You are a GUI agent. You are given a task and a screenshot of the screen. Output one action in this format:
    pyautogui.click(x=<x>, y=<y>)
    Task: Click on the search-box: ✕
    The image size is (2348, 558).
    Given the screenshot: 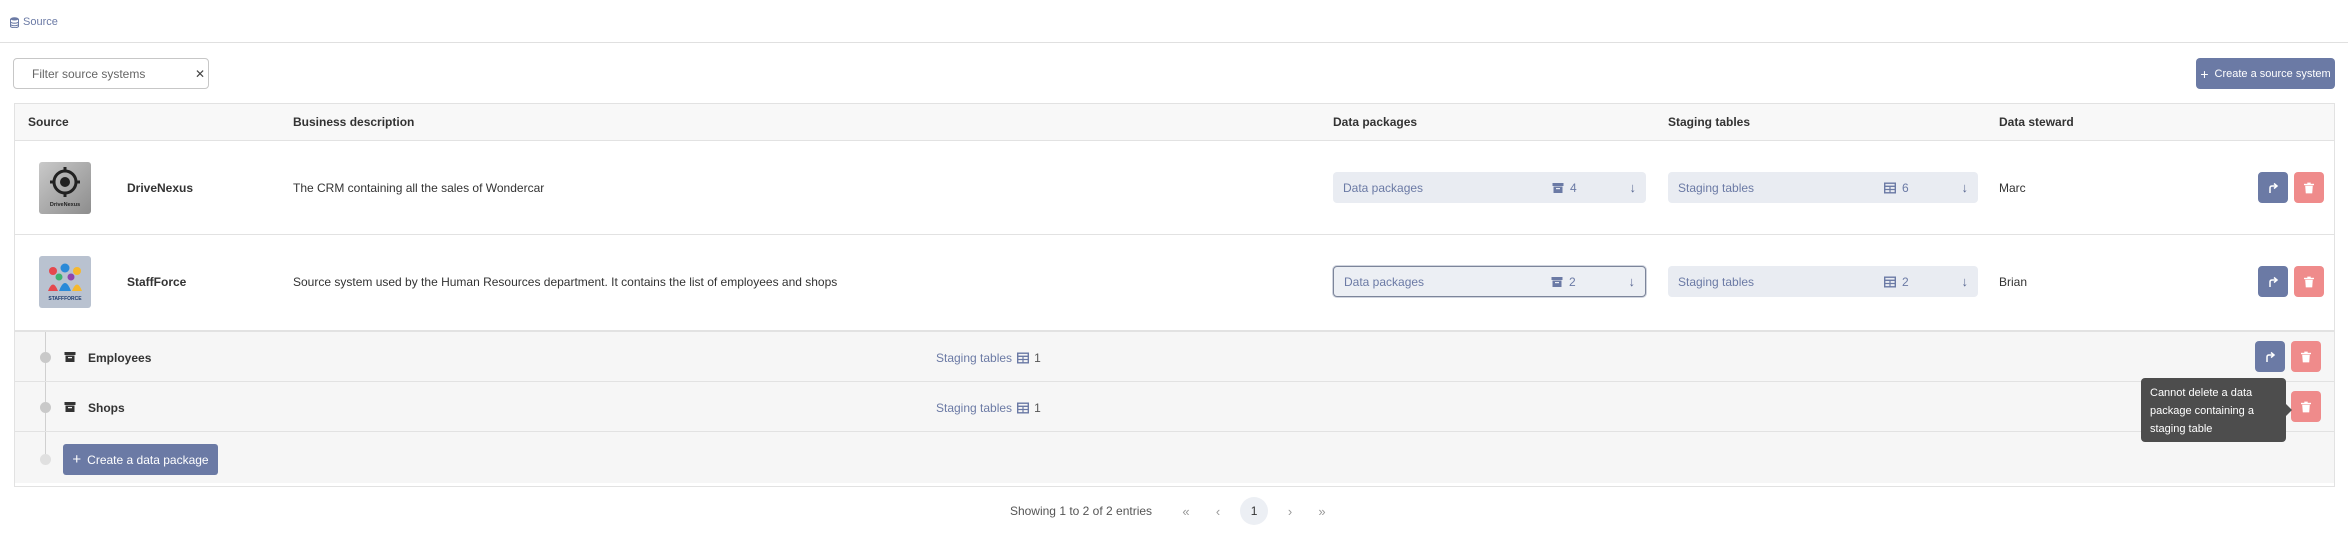 What is the action you would take?
    pyautogui.click(x=111, y=73)
    